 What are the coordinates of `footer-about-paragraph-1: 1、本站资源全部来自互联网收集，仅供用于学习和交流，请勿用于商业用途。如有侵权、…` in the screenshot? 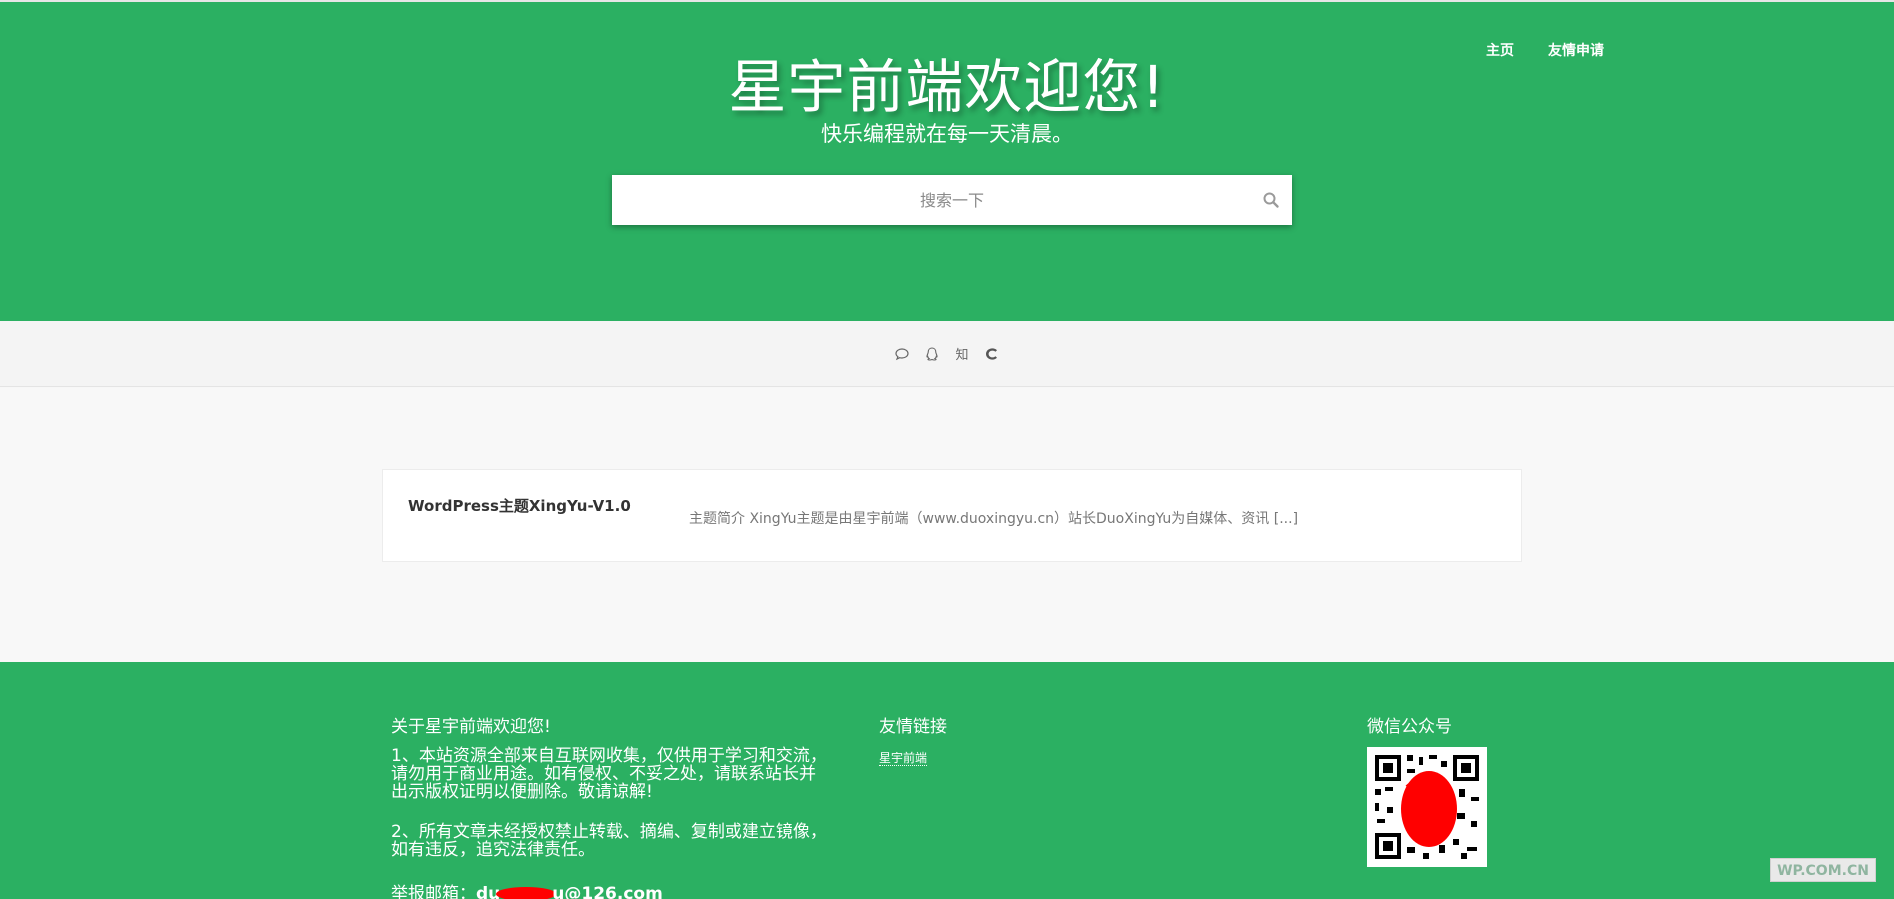 It's located at (609, 774).